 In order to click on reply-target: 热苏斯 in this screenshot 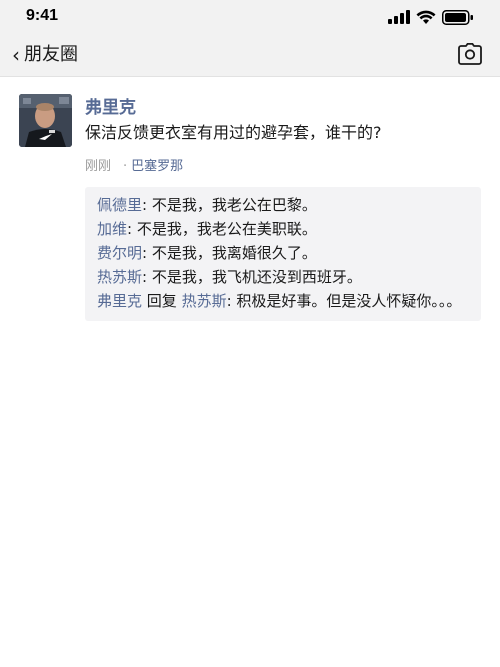, I will do `click(204, 301)`.